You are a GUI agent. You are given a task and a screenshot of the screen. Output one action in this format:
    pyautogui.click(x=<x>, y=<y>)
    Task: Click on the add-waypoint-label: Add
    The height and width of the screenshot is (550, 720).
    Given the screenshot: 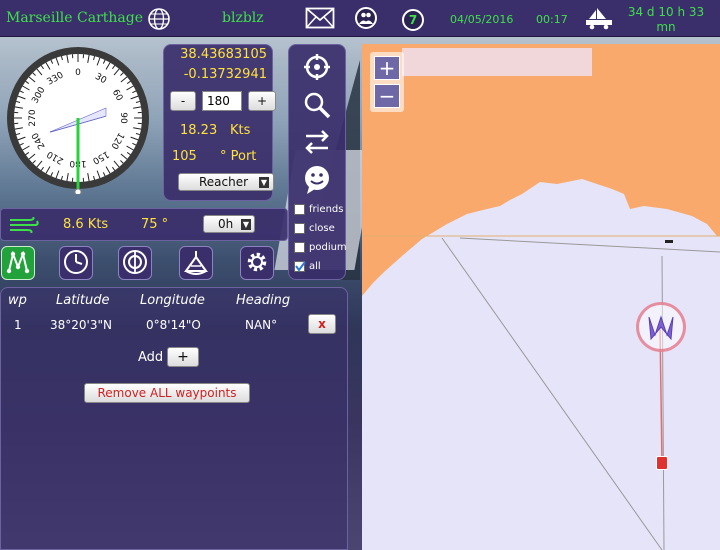 What is the action you would take?
    pyautogui.click(x=151, y=357)
    